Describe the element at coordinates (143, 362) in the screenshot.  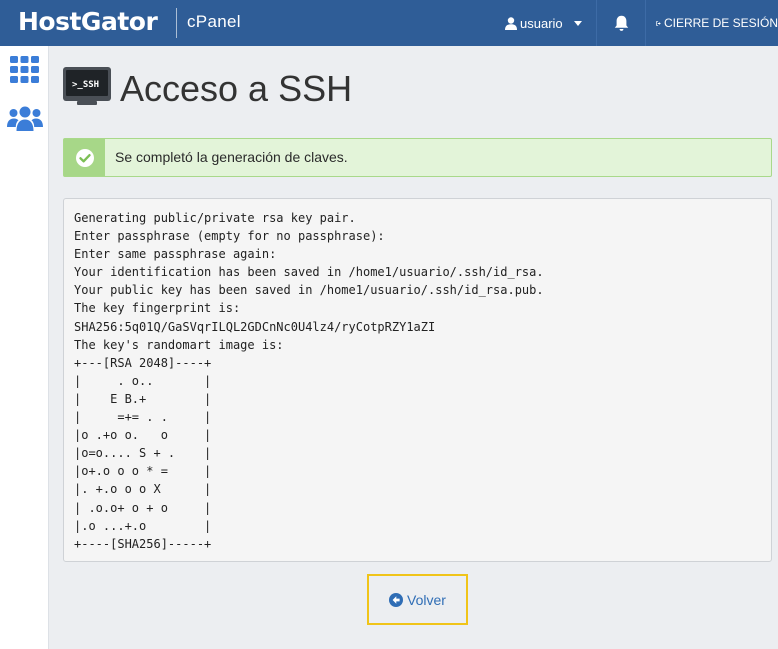
I see `console-line: +---[RSA 2048]----+` at that location.